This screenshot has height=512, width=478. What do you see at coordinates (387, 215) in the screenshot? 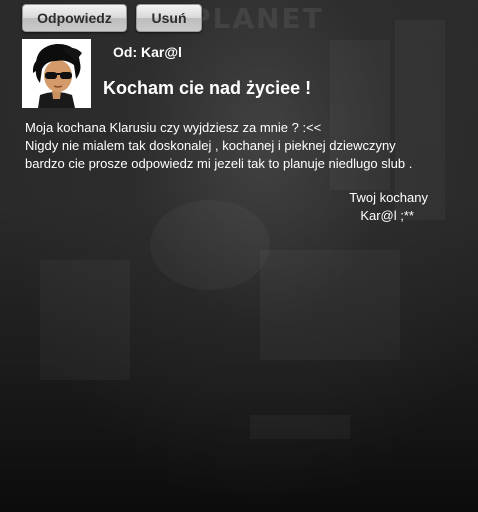
I see `signature-name: Kar@l ;**` at bounding box center [387, 215].